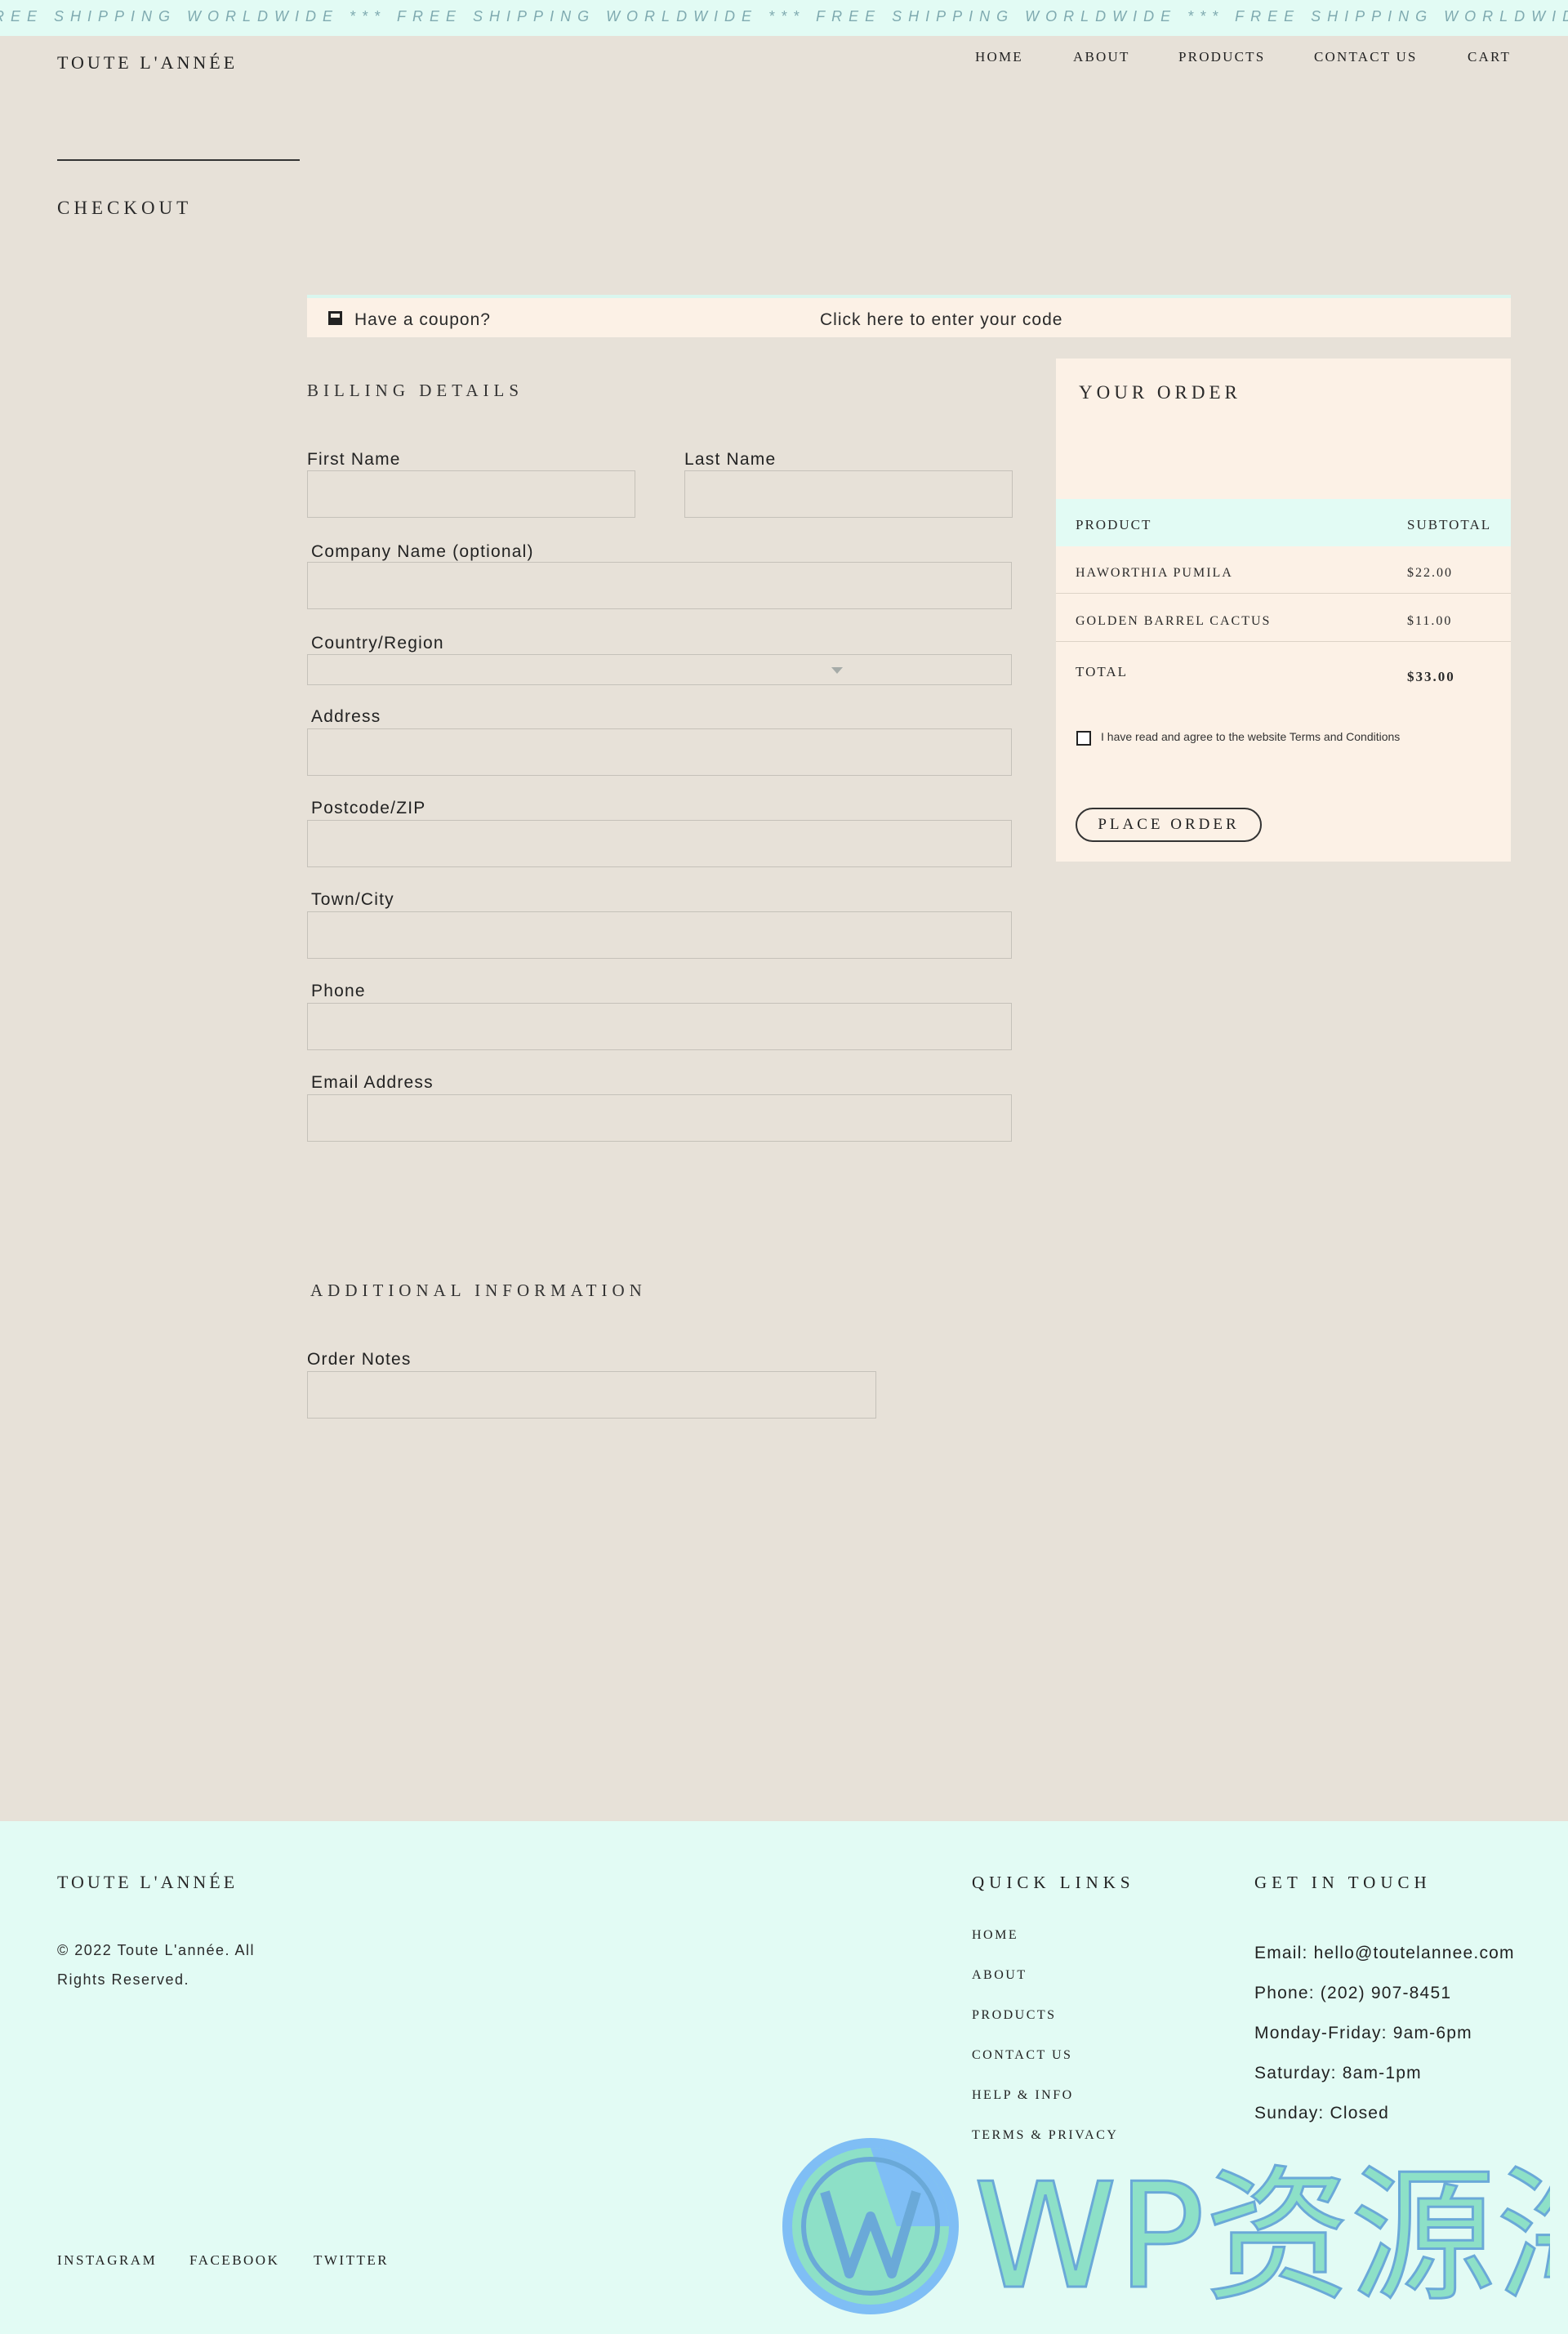 The height and width of the screenshot is (2334, 1568). Describe the element at coordinates (659, 935) in the screenshot. I see `city-field` at that location.